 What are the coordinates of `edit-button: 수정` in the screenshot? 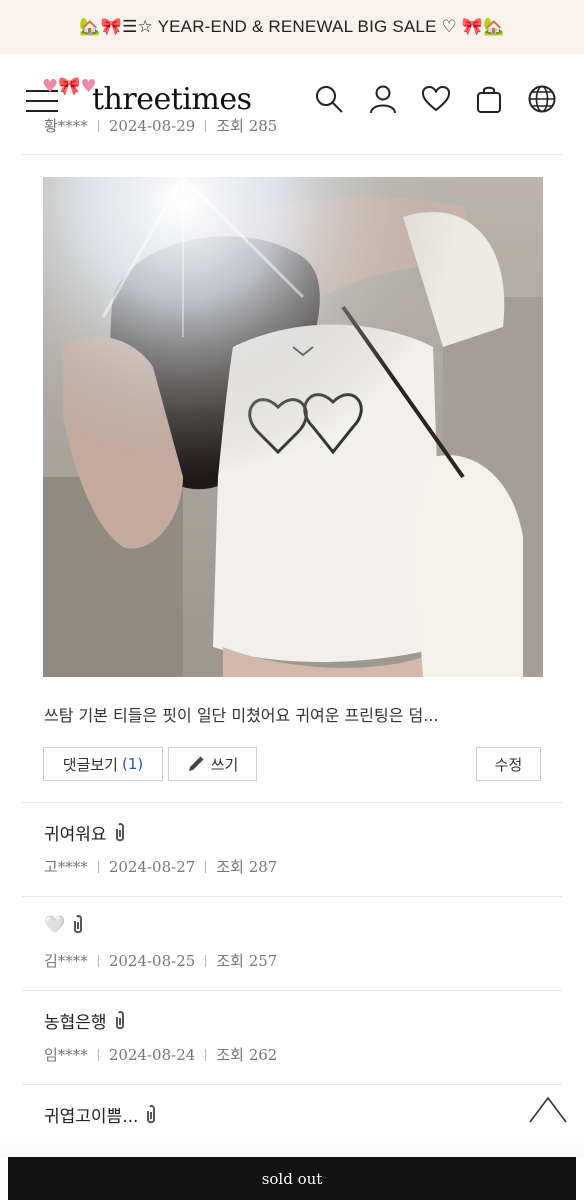 It's located at (508, 764).